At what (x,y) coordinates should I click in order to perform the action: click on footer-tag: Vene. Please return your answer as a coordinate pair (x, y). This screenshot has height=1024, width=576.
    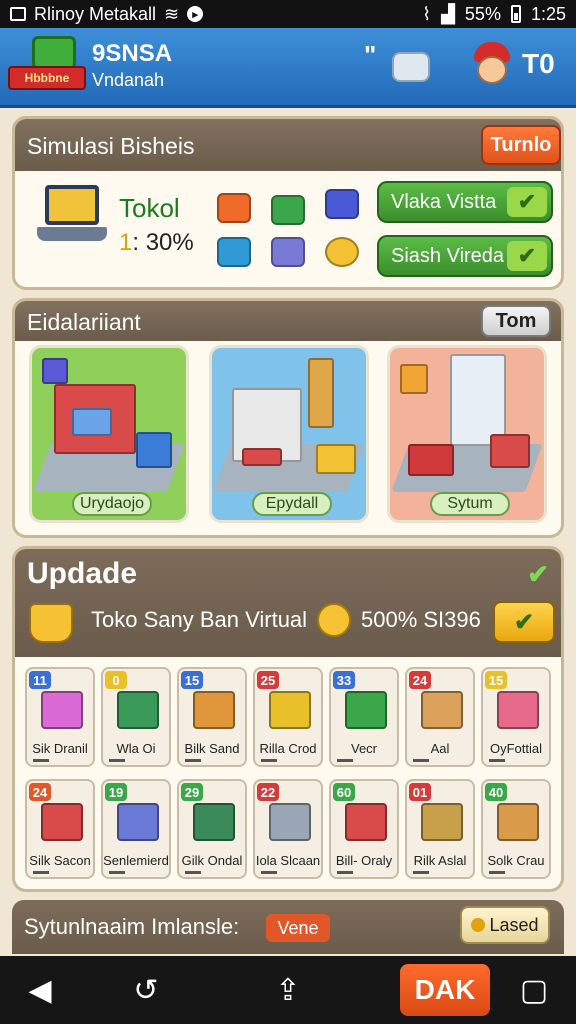
    Looking at the image, I should click on (298, 928).